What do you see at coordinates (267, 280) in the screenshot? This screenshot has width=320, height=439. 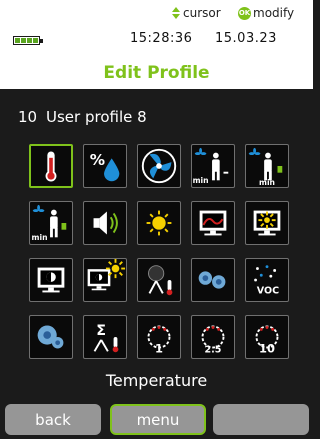 I see `voc-icon: VOC` at bounding box center [267, 280].